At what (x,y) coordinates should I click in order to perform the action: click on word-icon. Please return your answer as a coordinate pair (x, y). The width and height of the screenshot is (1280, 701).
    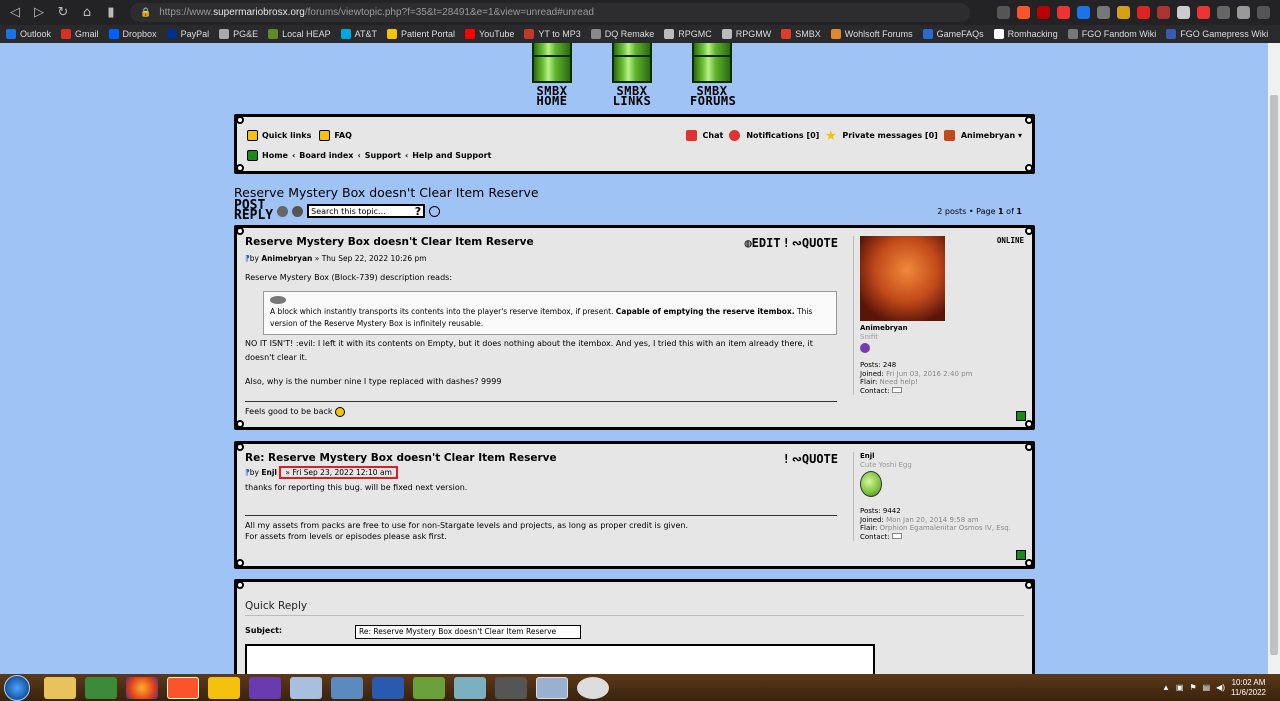
    Looking at the image, I should click on (388, 687).